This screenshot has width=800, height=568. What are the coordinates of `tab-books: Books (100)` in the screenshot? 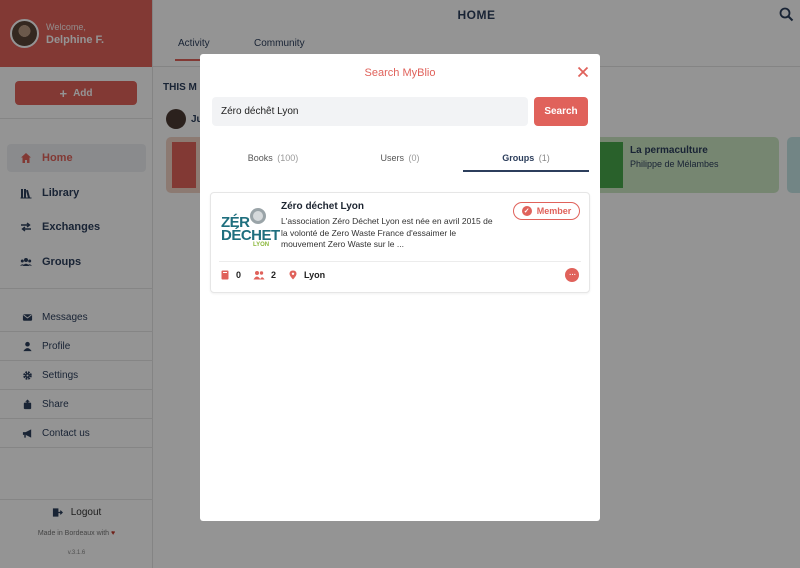 It's located at (273, 162).